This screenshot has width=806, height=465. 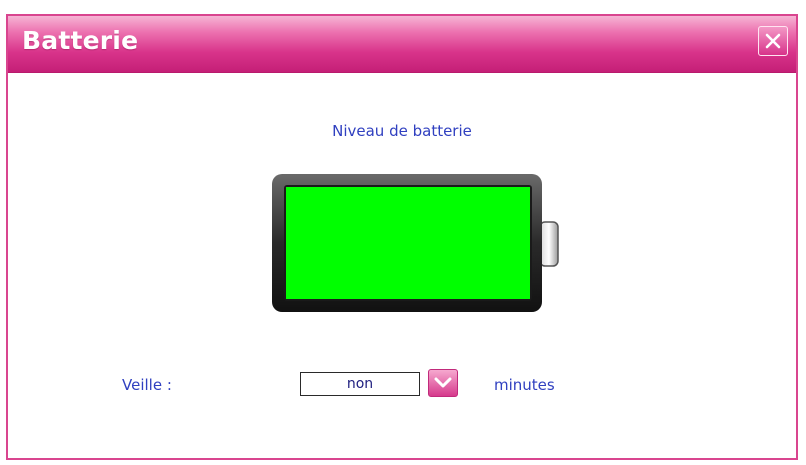 I want to click on sleep-select-value: non, so click(x=360, y=384).